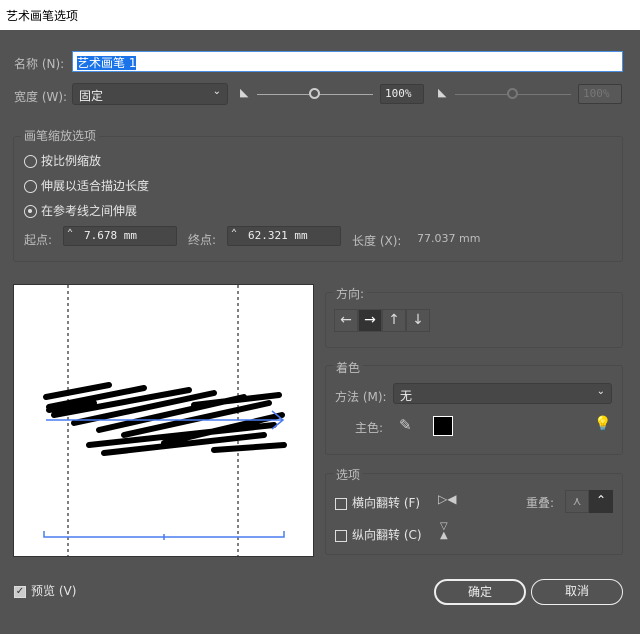 This screenshot has width=640, height=634. Describe the element at coordinates (474, 410) in the screenshot. I see `colorize-group` at that location.